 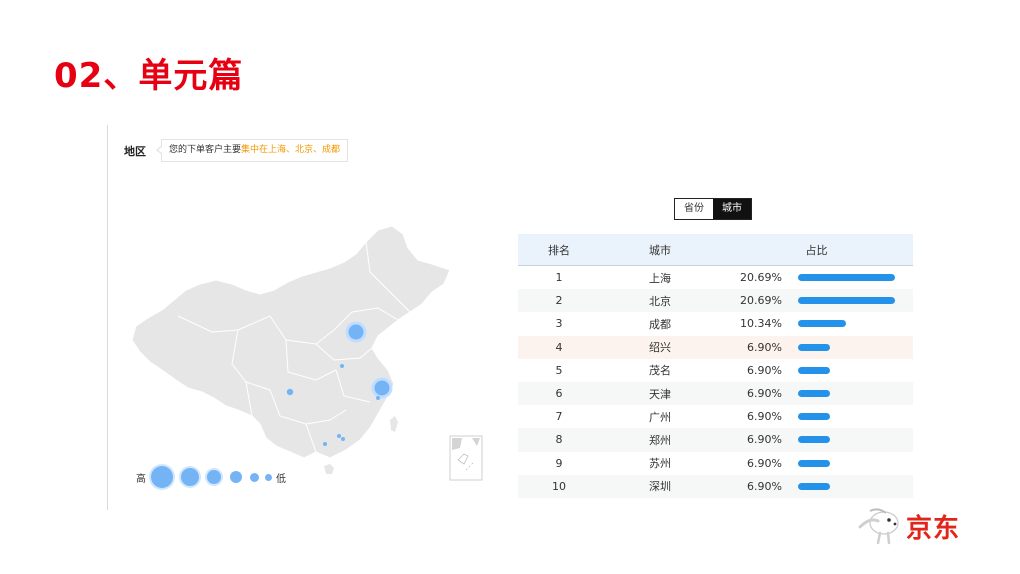 What do you see at coordinates (342, 366) in the screenshot?
I see `bubble-zhengzhou` at bounding box center [342, 366].